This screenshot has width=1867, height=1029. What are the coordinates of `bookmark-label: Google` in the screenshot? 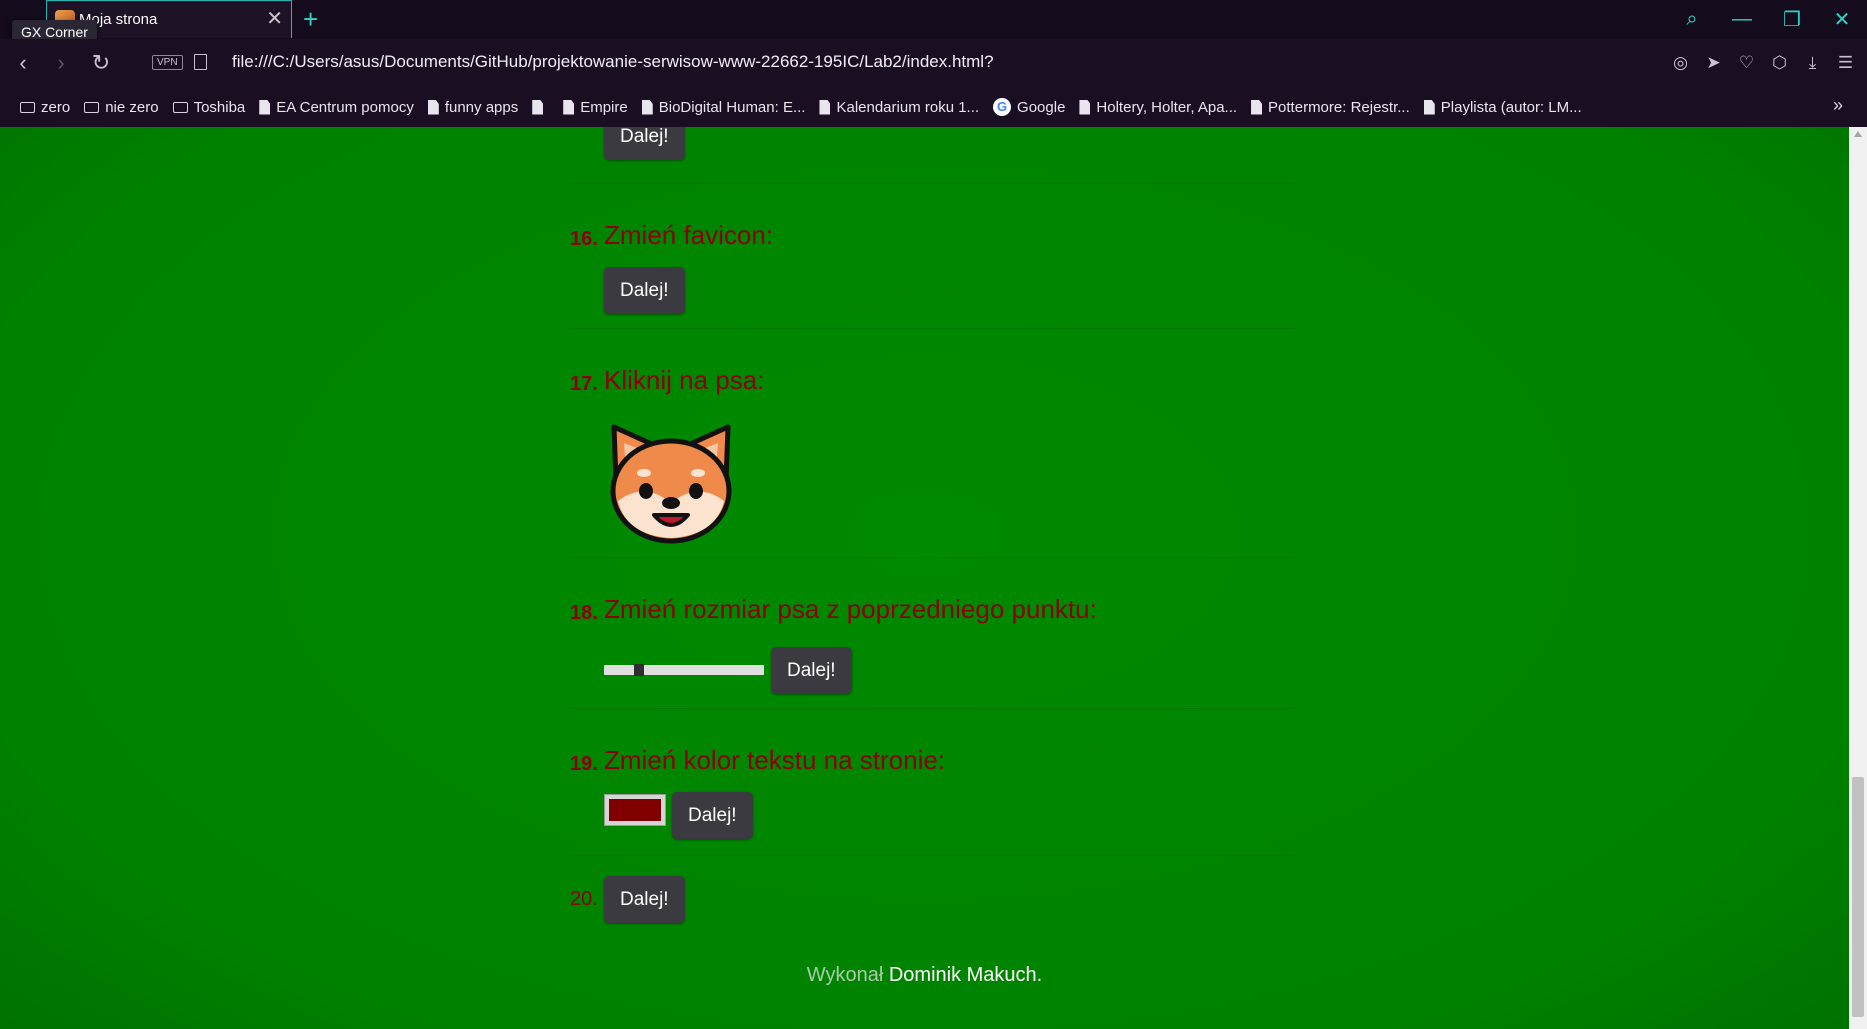 It's located at (1041, 107).